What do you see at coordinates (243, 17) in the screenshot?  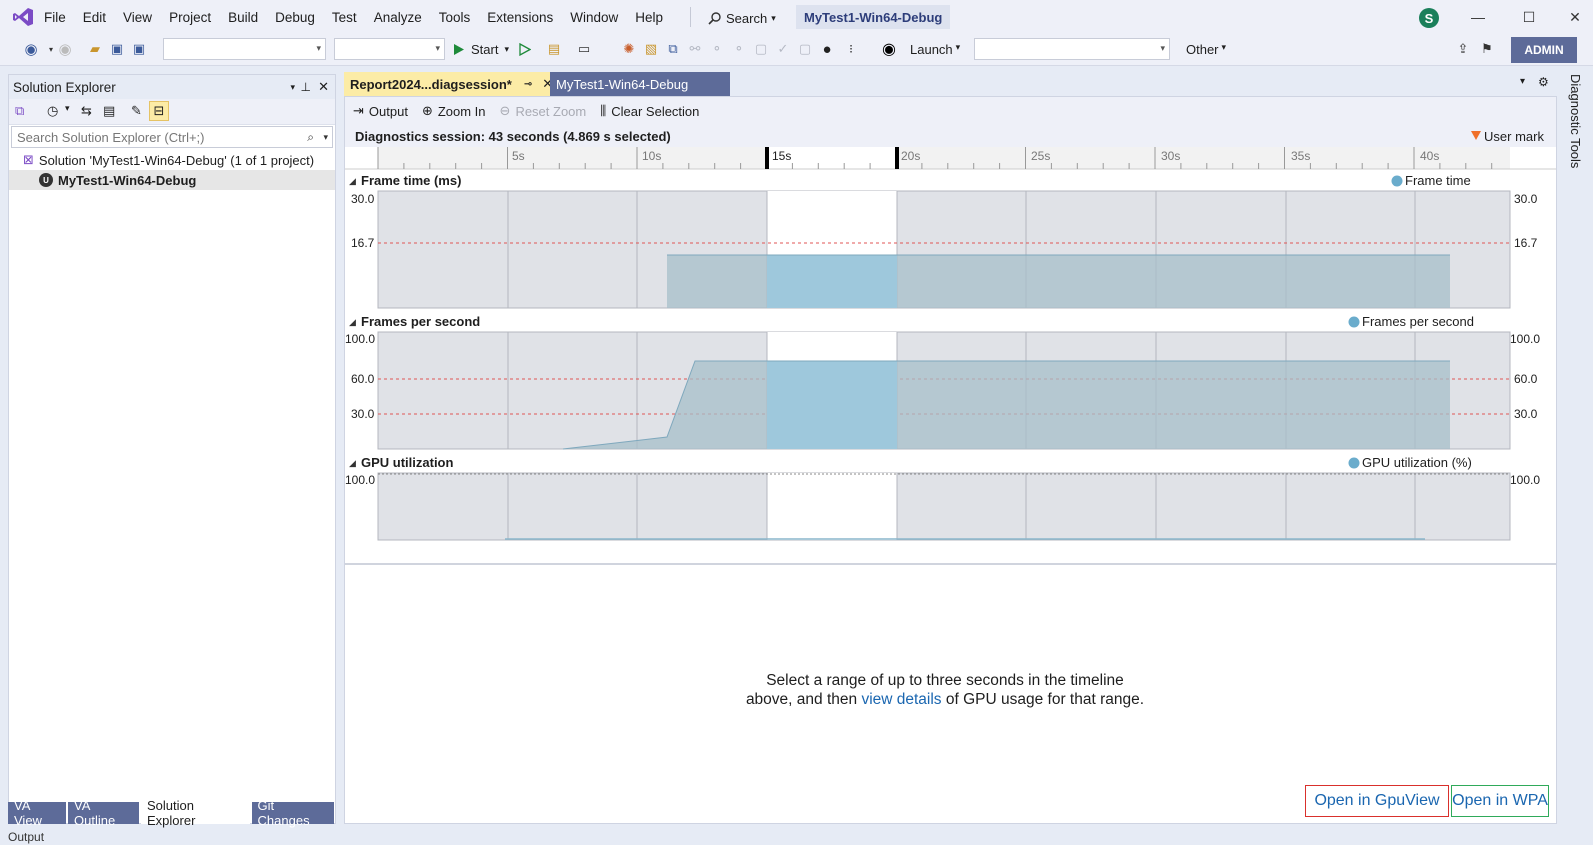 I see `menu-build: Build` at bounding box center [243, 17].